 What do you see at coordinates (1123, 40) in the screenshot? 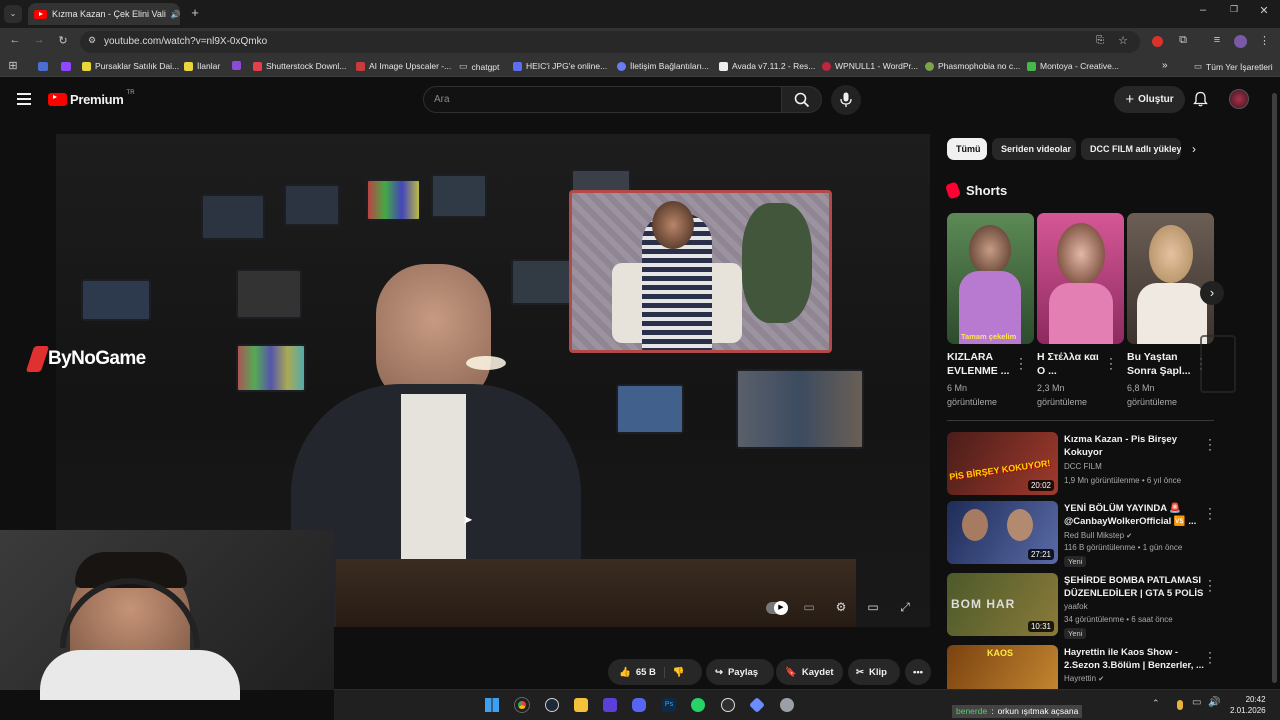
I see `bookmark-star-icon: ☆` at bounding box center [1123, 40].